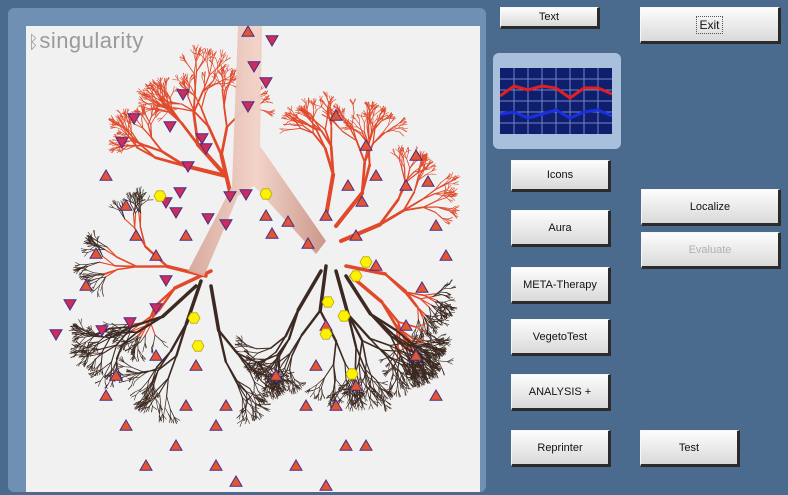  I want to click on localize-button: Localize, so click(711, 207).